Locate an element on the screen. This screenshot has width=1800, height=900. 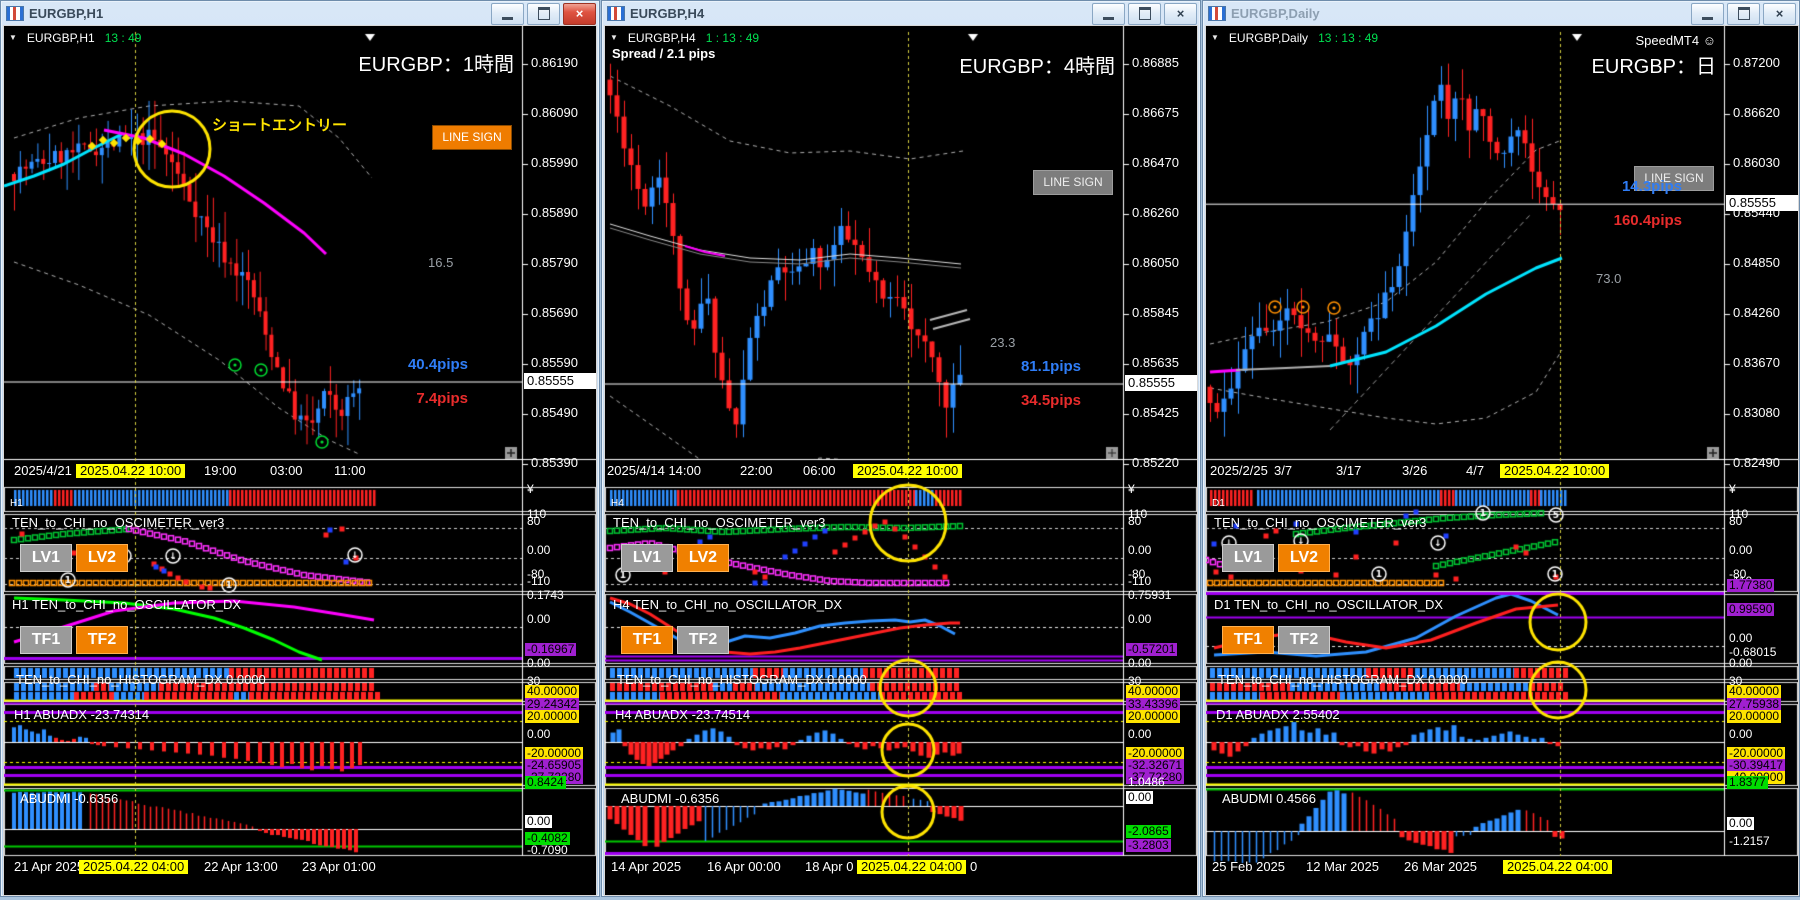
symbol-row: ▼ EURGBP,Daily 13 : 13 : 49 is located at coordinates (1294, 38).